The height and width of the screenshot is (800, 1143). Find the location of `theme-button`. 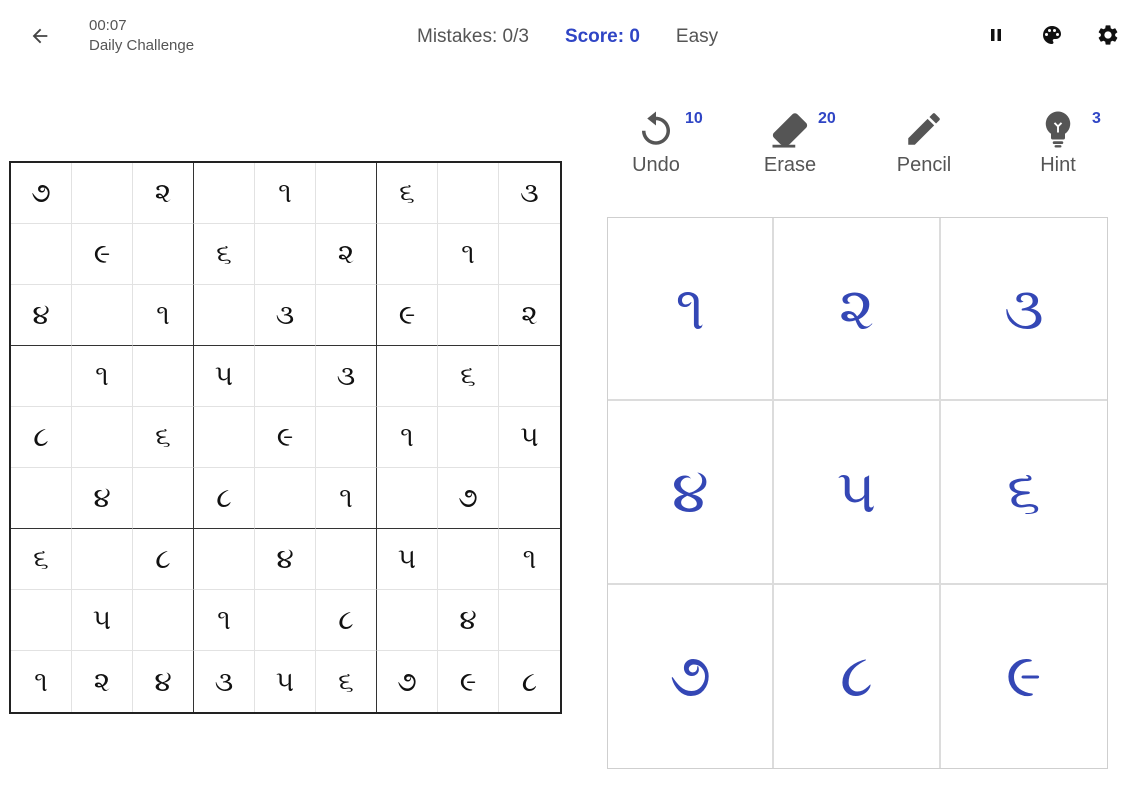

theme-button is located at coordinates (1052, 35).